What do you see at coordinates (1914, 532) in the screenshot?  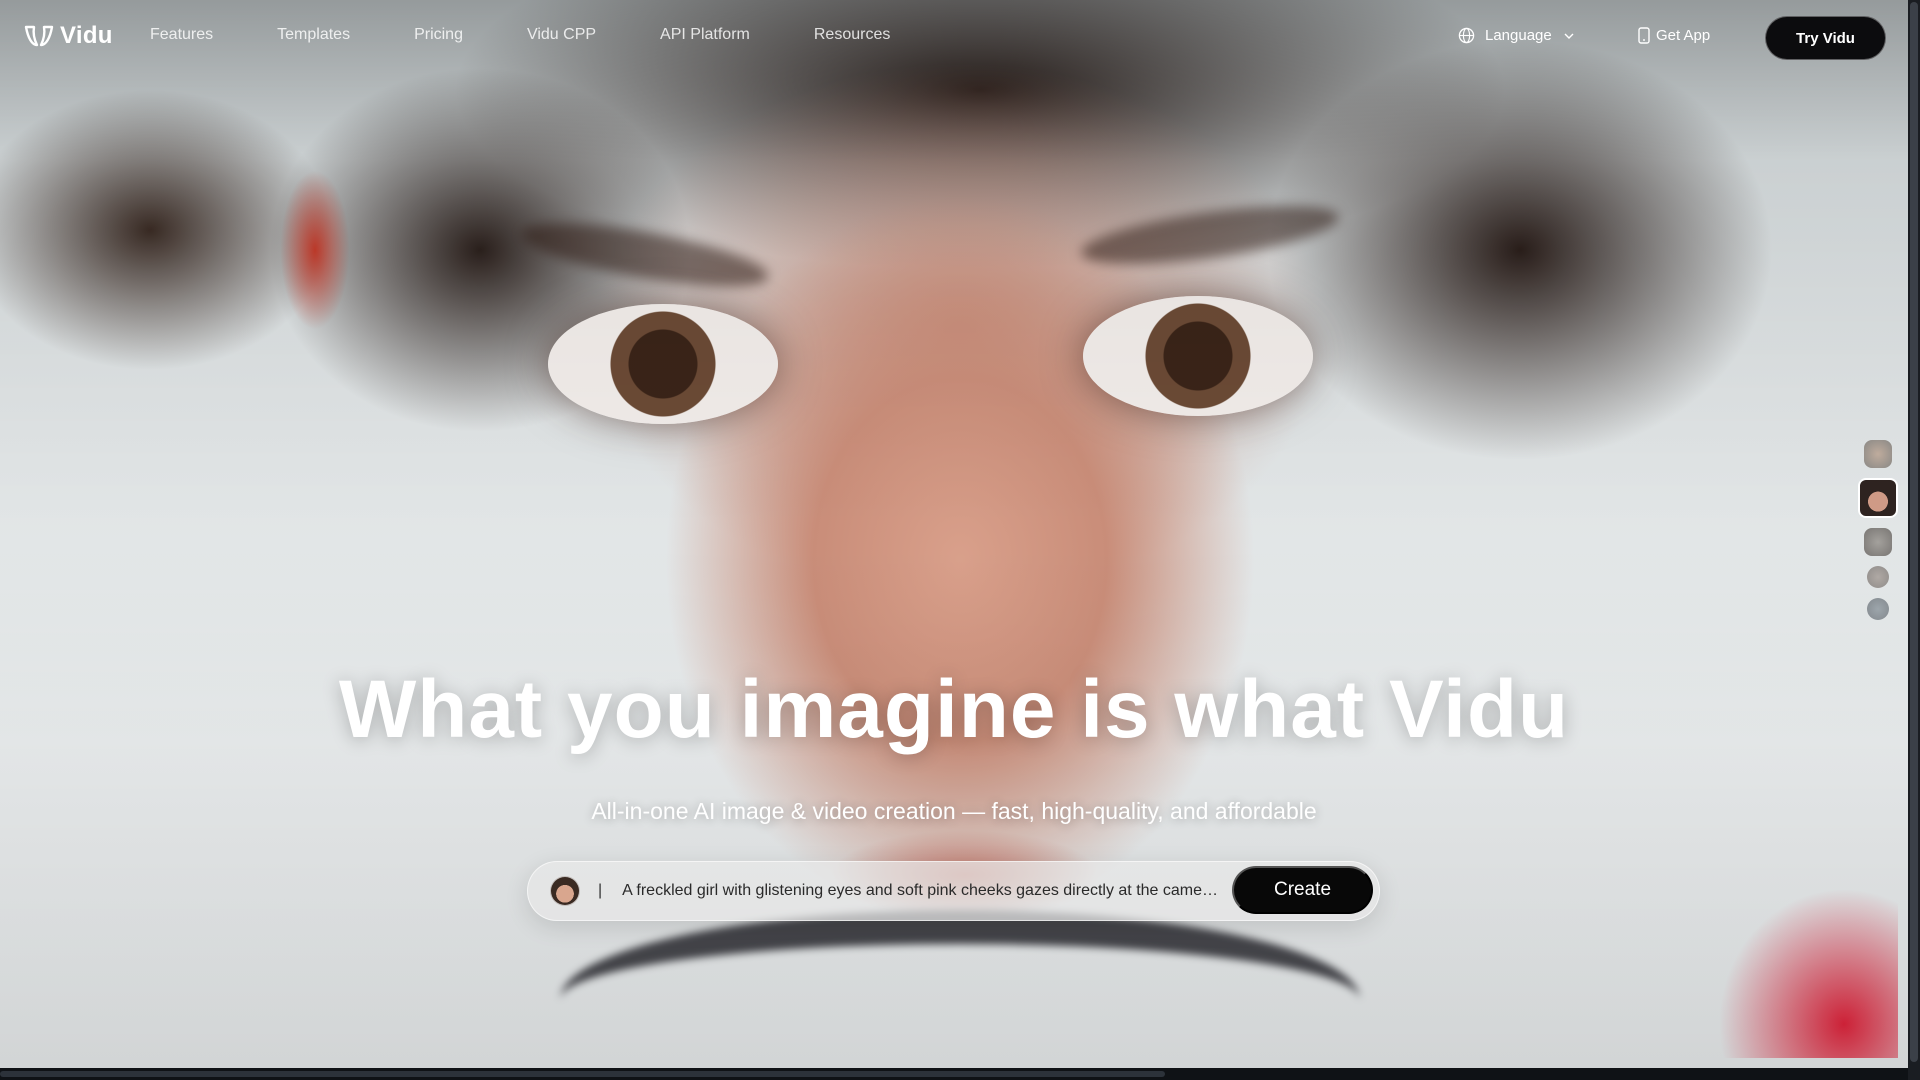 I see `vertical-scrollbar-thumb` at bounding box center [1914, 532].